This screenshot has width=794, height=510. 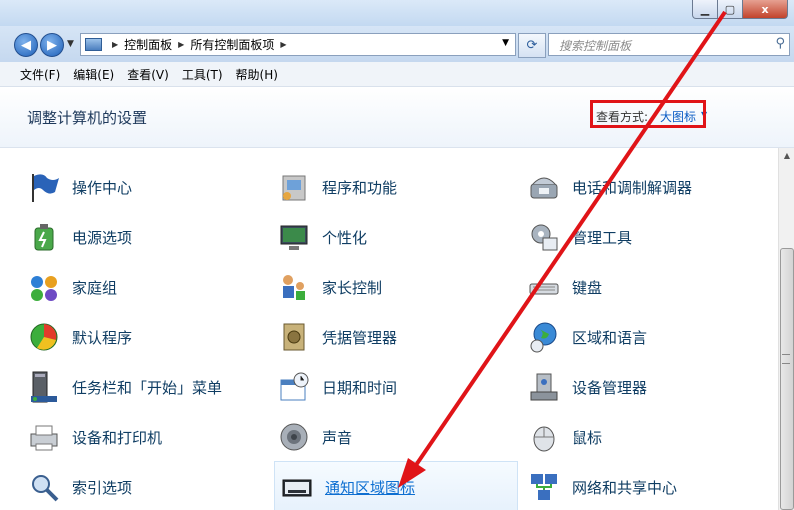 I want to click on cp-item-personalization: 个性化, so click(x=321, y=237).